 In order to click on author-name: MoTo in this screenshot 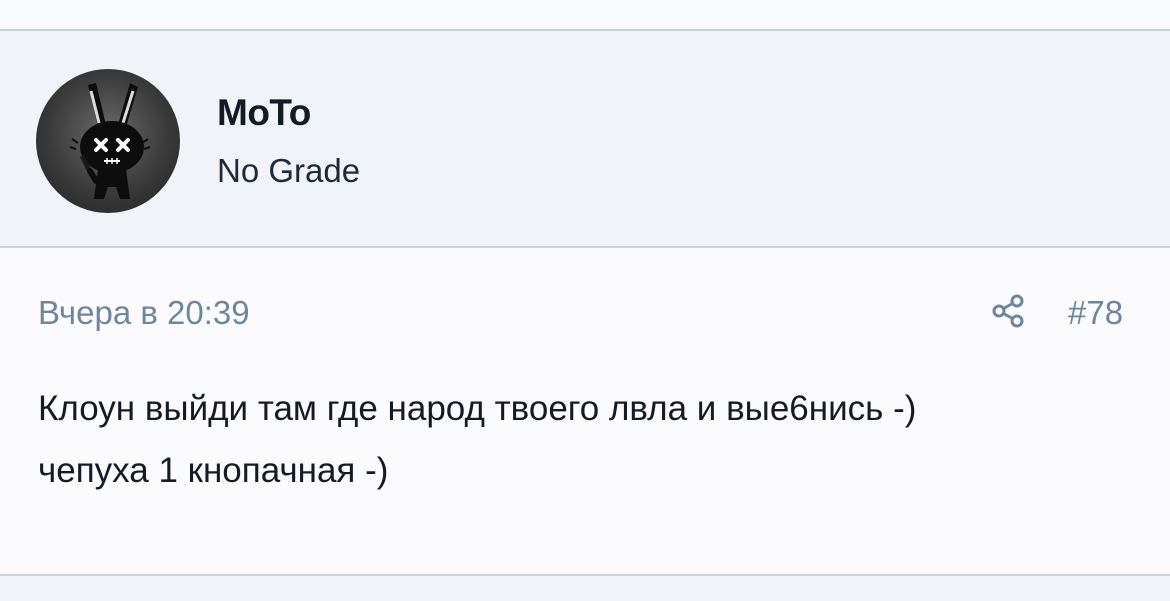, I will do `click(264, 113)`.